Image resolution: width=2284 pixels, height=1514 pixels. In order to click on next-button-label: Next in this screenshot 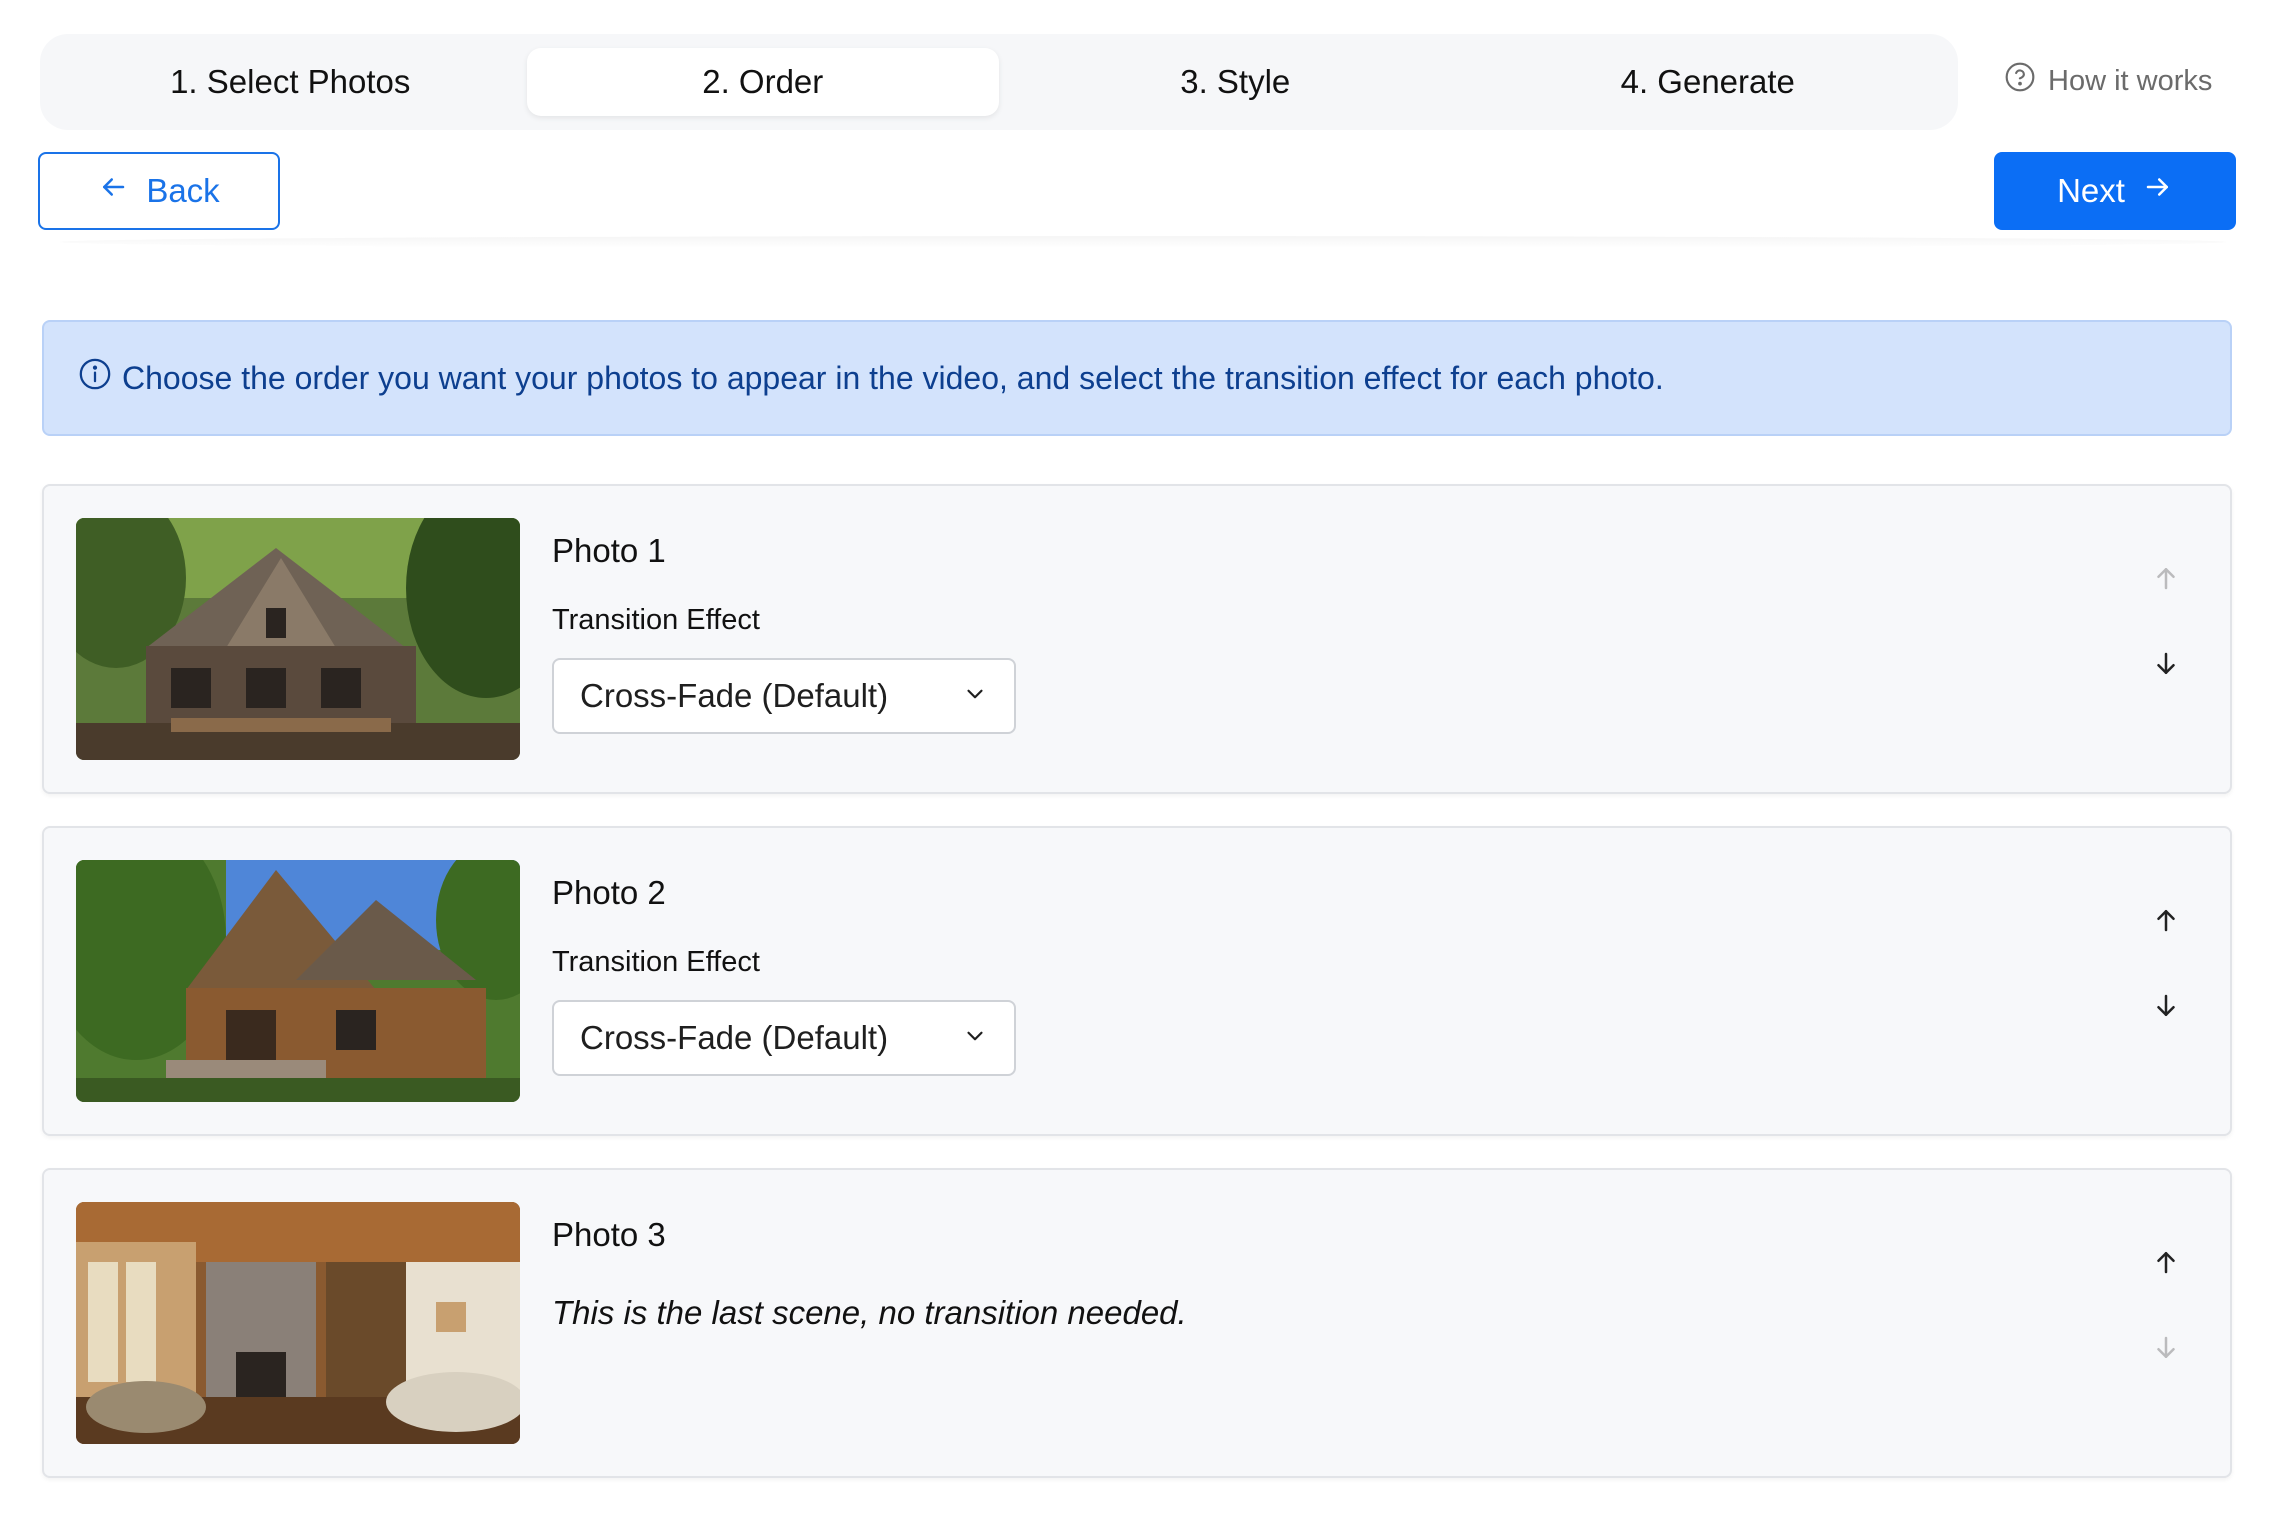, I will do `click(2091, 190)`.